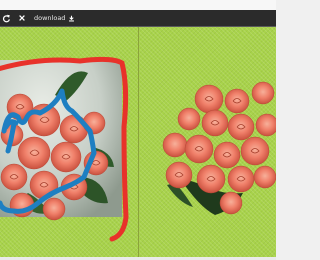 The width and height of the screenshot is (320, 260). I want to click on toolbar: download, so click(138, 18).